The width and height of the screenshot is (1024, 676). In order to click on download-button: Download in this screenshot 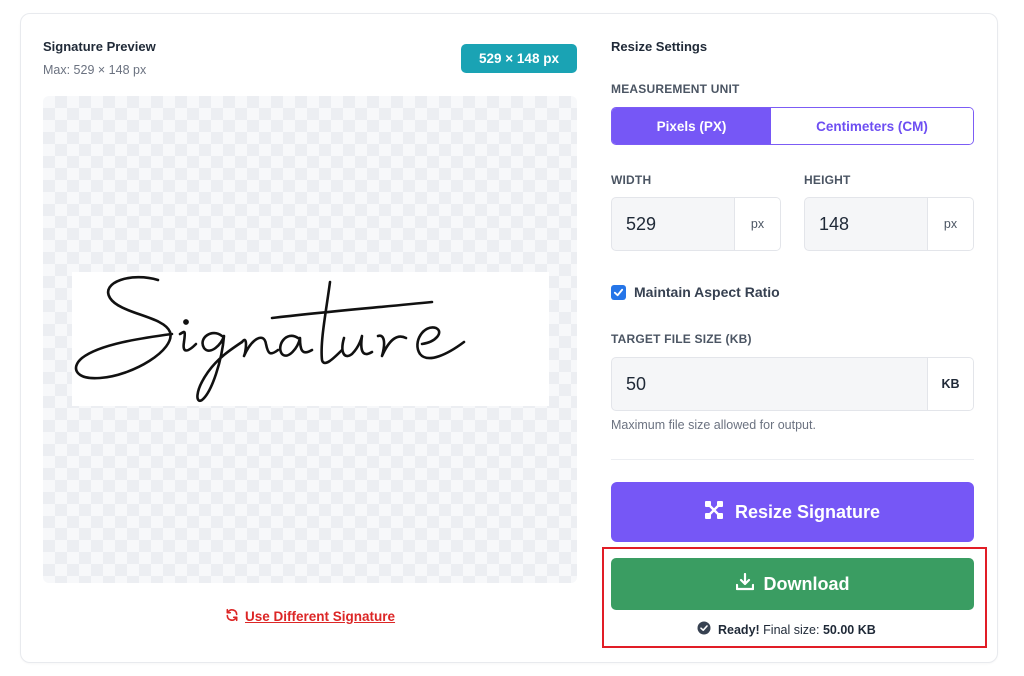, I will do `click(792, 584)`.